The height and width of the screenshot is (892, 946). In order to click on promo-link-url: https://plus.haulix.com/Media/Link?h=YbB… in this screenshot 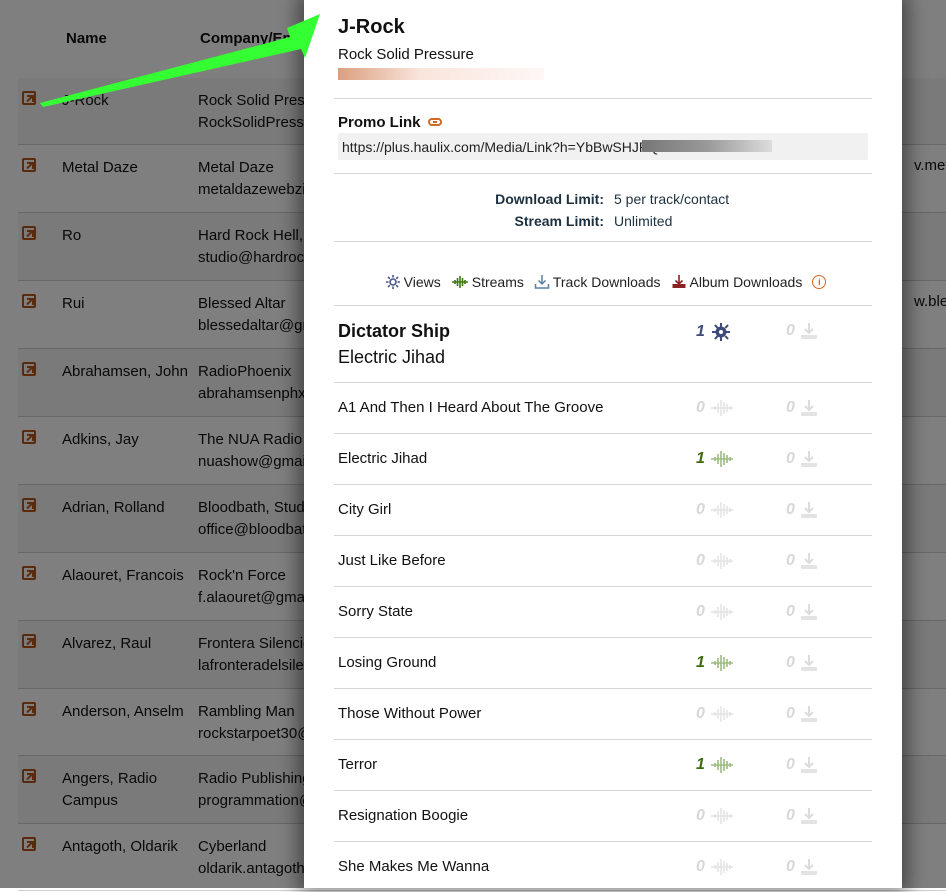, I will do `click(502, 147)`.